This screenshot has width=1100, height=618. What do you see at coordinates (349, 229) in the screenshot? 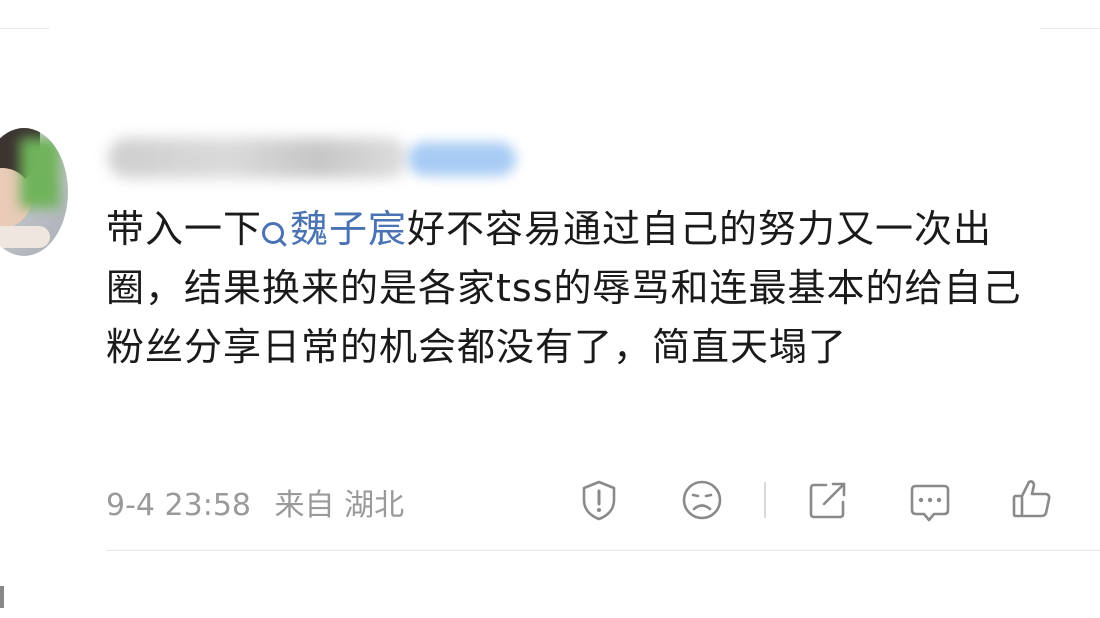
I see `topic-label: 魏子宸` at bounding box center [349, 229].